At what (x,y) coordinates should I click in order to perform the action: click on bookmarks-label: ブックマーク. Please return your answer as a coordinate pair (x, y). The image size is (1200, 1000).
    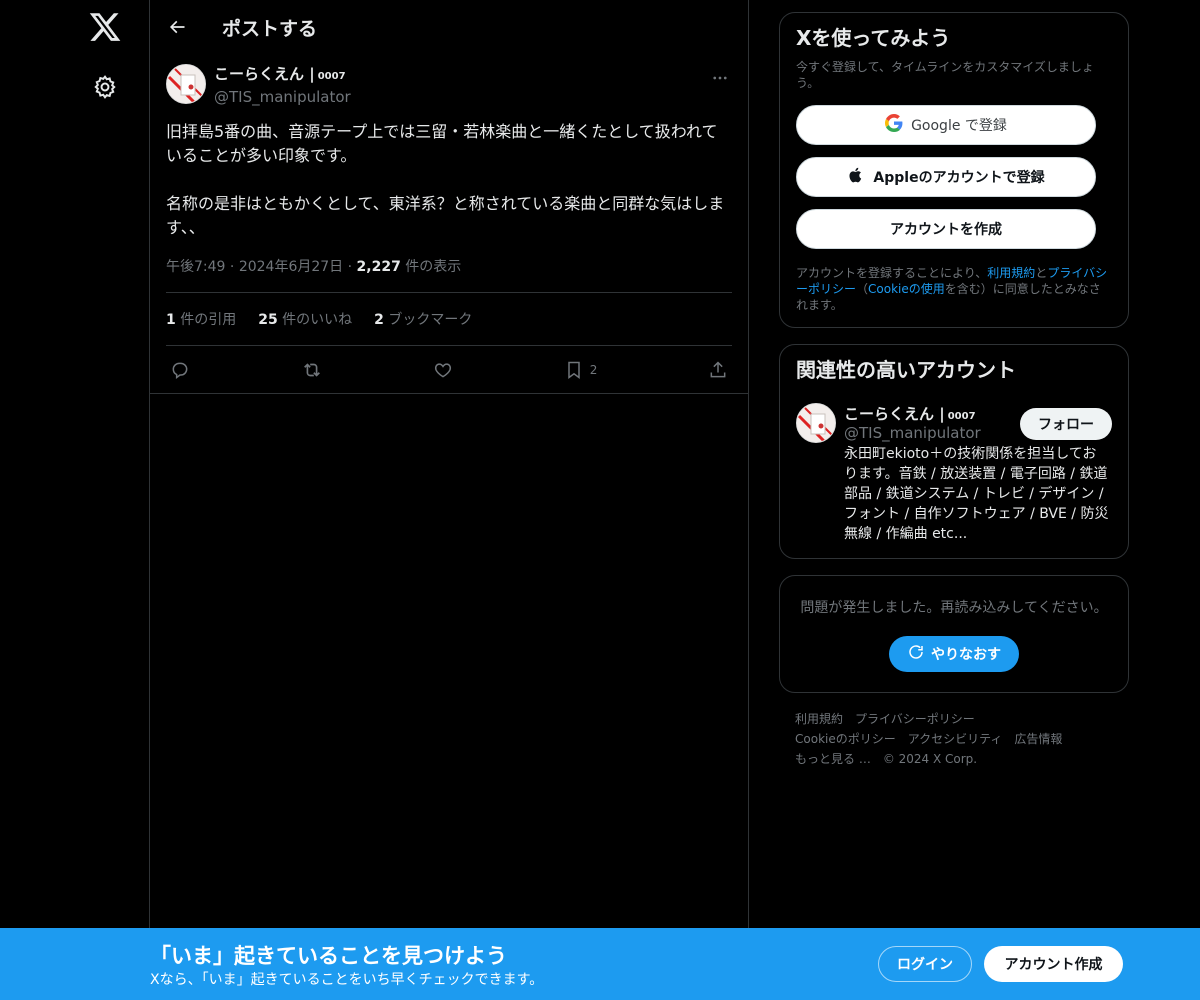
    Looking at the image, I should click on (430, 320).